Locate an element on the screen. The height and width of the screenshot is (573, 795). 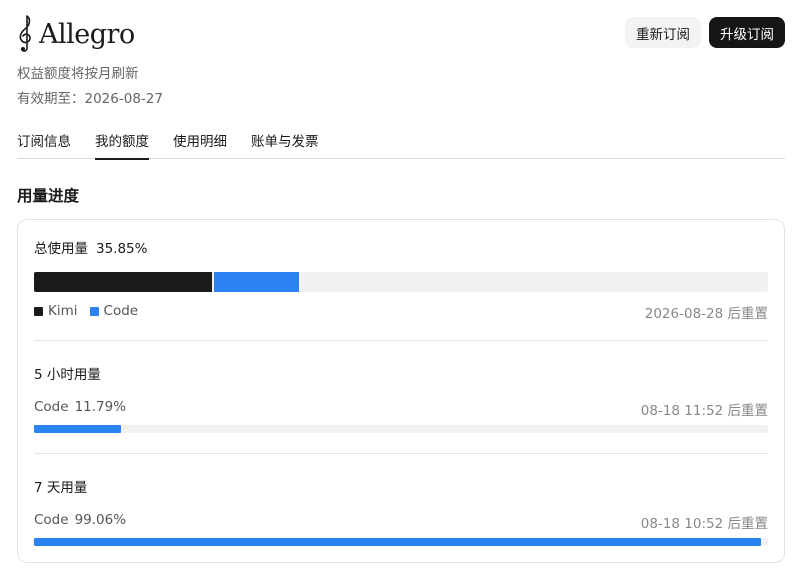
tab-usage-details: 使用明细 is located at coordinates (200, 140).